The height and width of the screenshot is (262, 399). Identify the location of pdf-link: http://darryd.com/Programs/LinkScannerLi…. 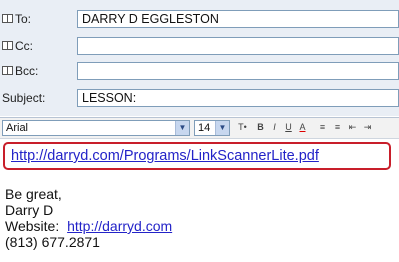
(165, 156).